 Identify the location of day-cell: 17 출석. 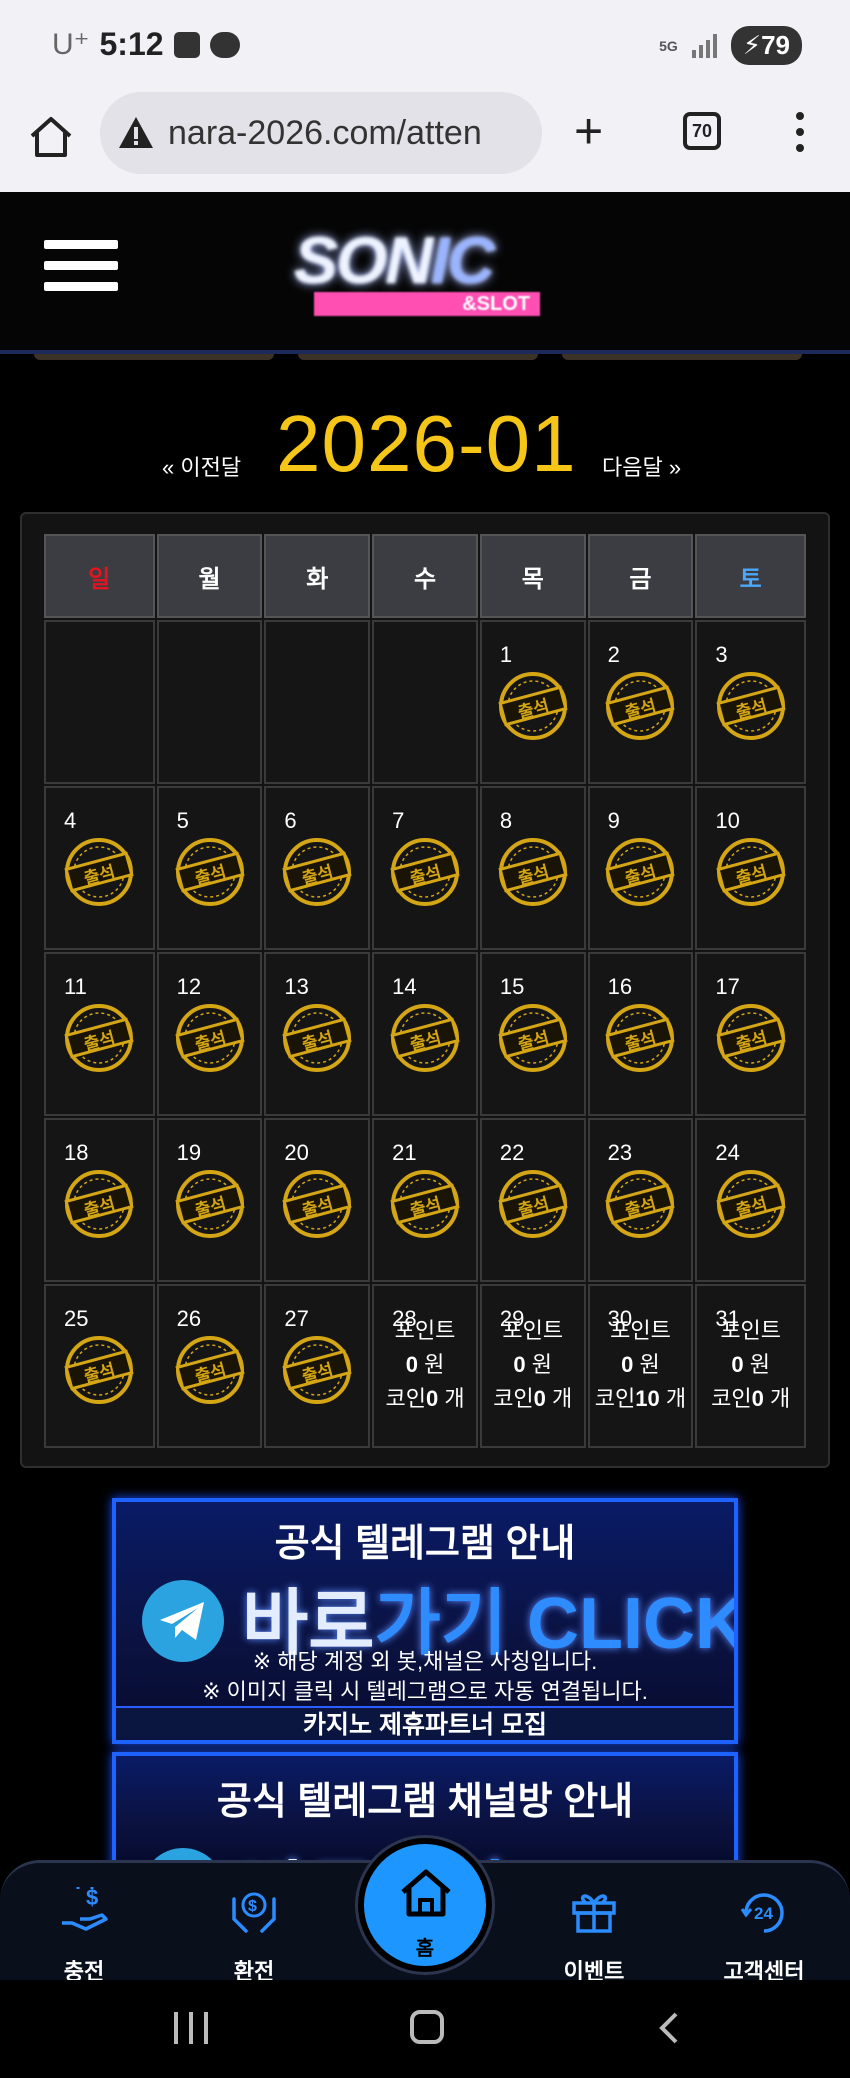
(751, 1034).